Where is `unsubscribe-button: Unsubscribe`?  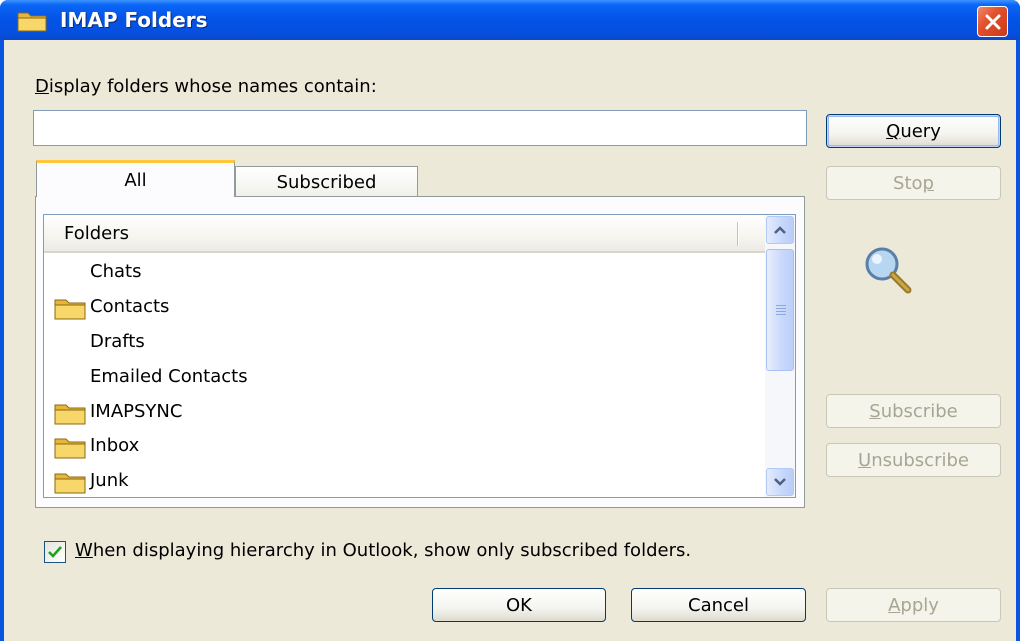
unsubscribe-button: Unsubscribe is located at coordinates (913, 460).